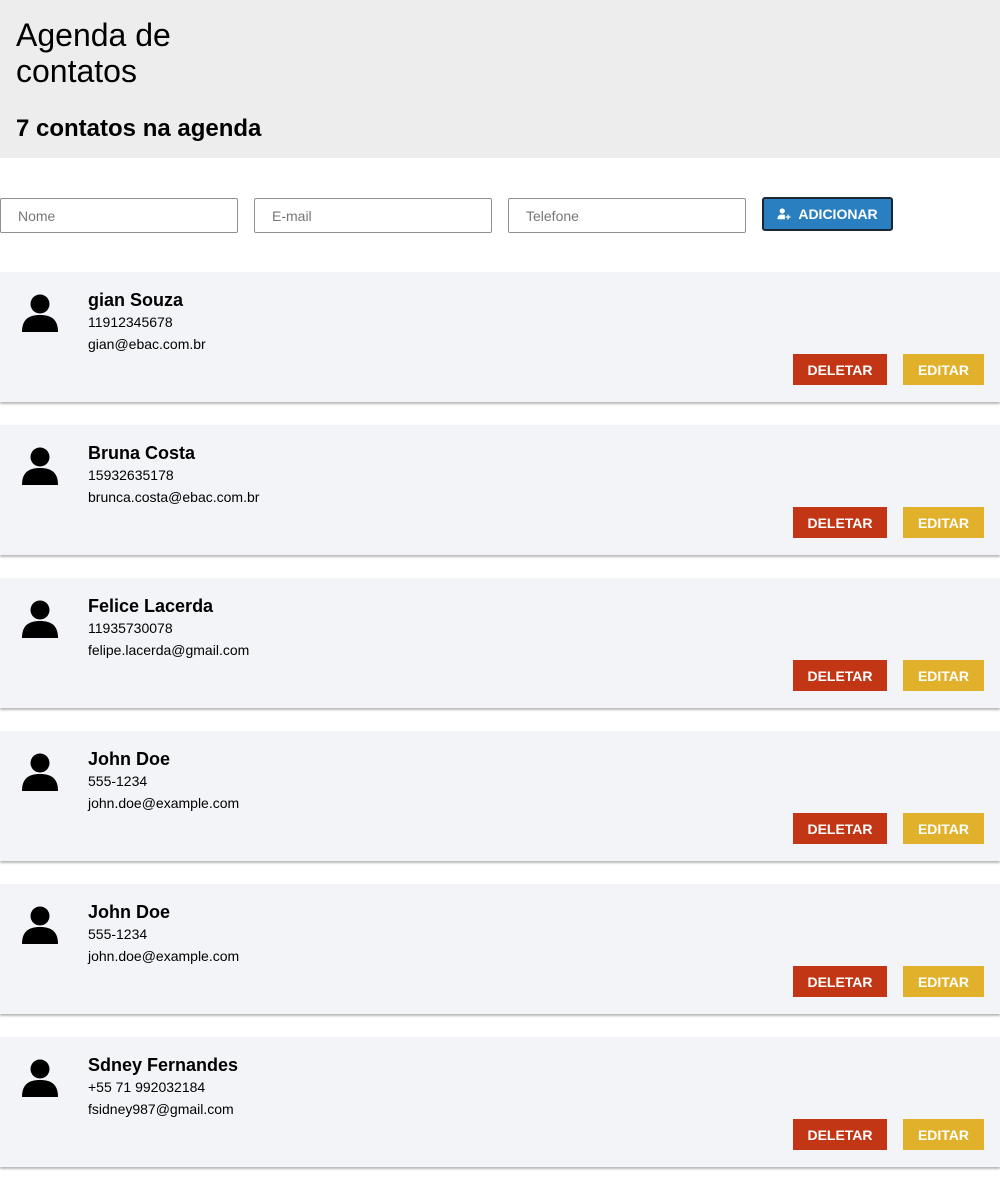 The height and width of the screenshot is (1191, 1000). What do you see at coordinates (784, 214) in the screenshot?
I see `add-user-icon` at bounding box center [784, 214].